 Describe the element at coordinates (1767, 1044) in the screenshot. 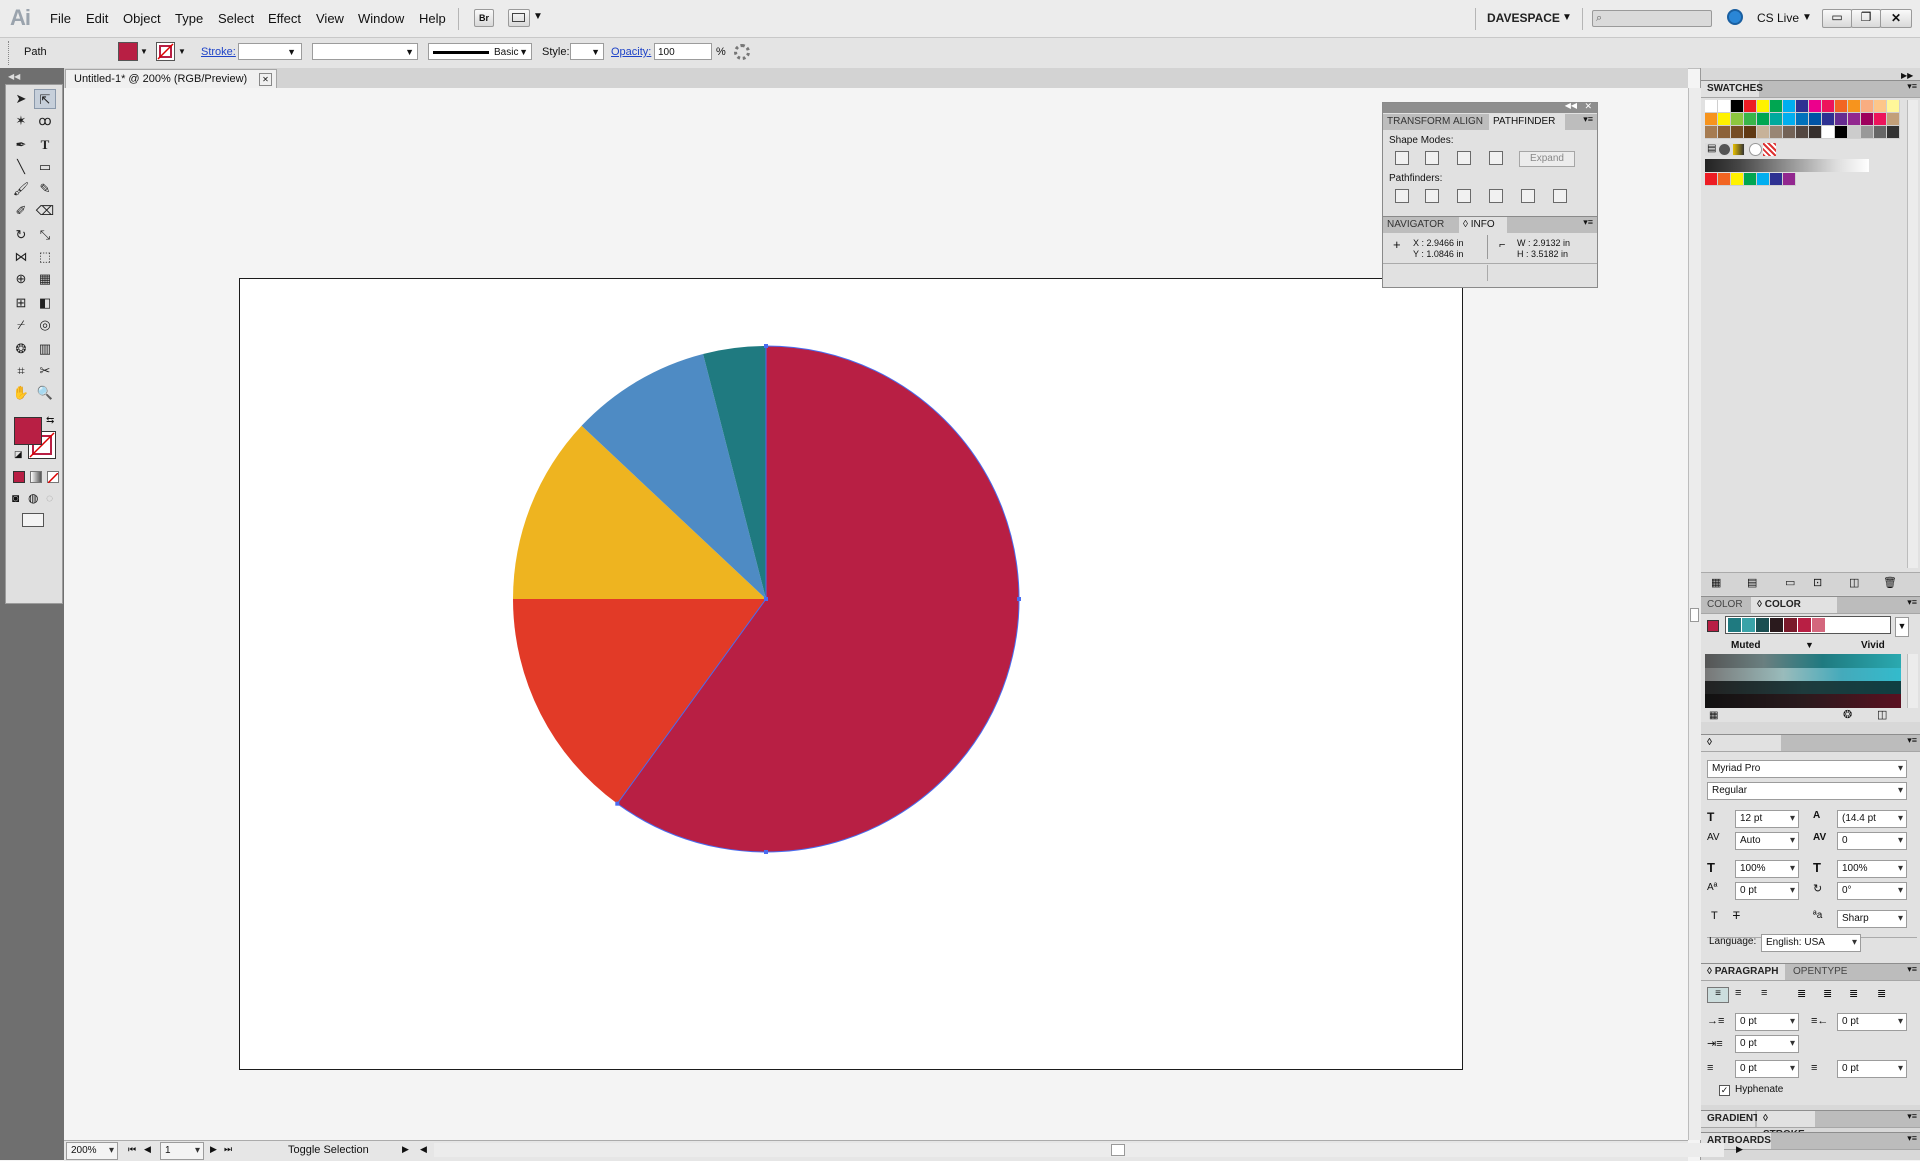

I see `first-line-indent-field: 0 pt` at that location.